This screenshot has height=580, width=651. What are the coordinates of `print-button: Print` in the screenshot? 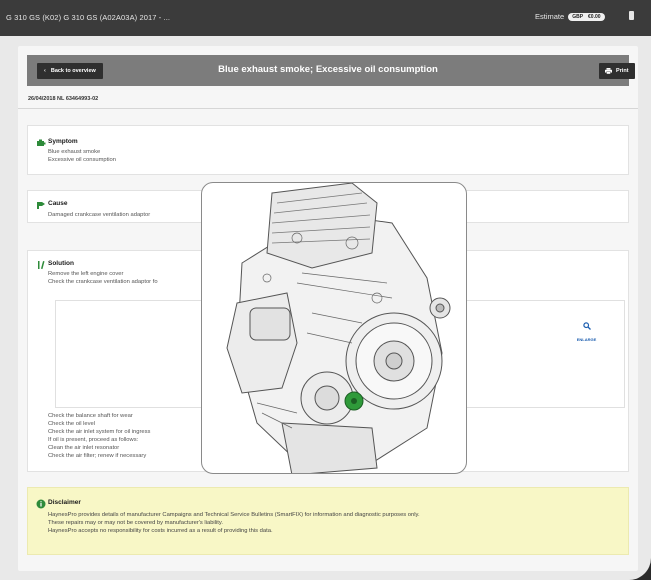 It's located at (617, 71).